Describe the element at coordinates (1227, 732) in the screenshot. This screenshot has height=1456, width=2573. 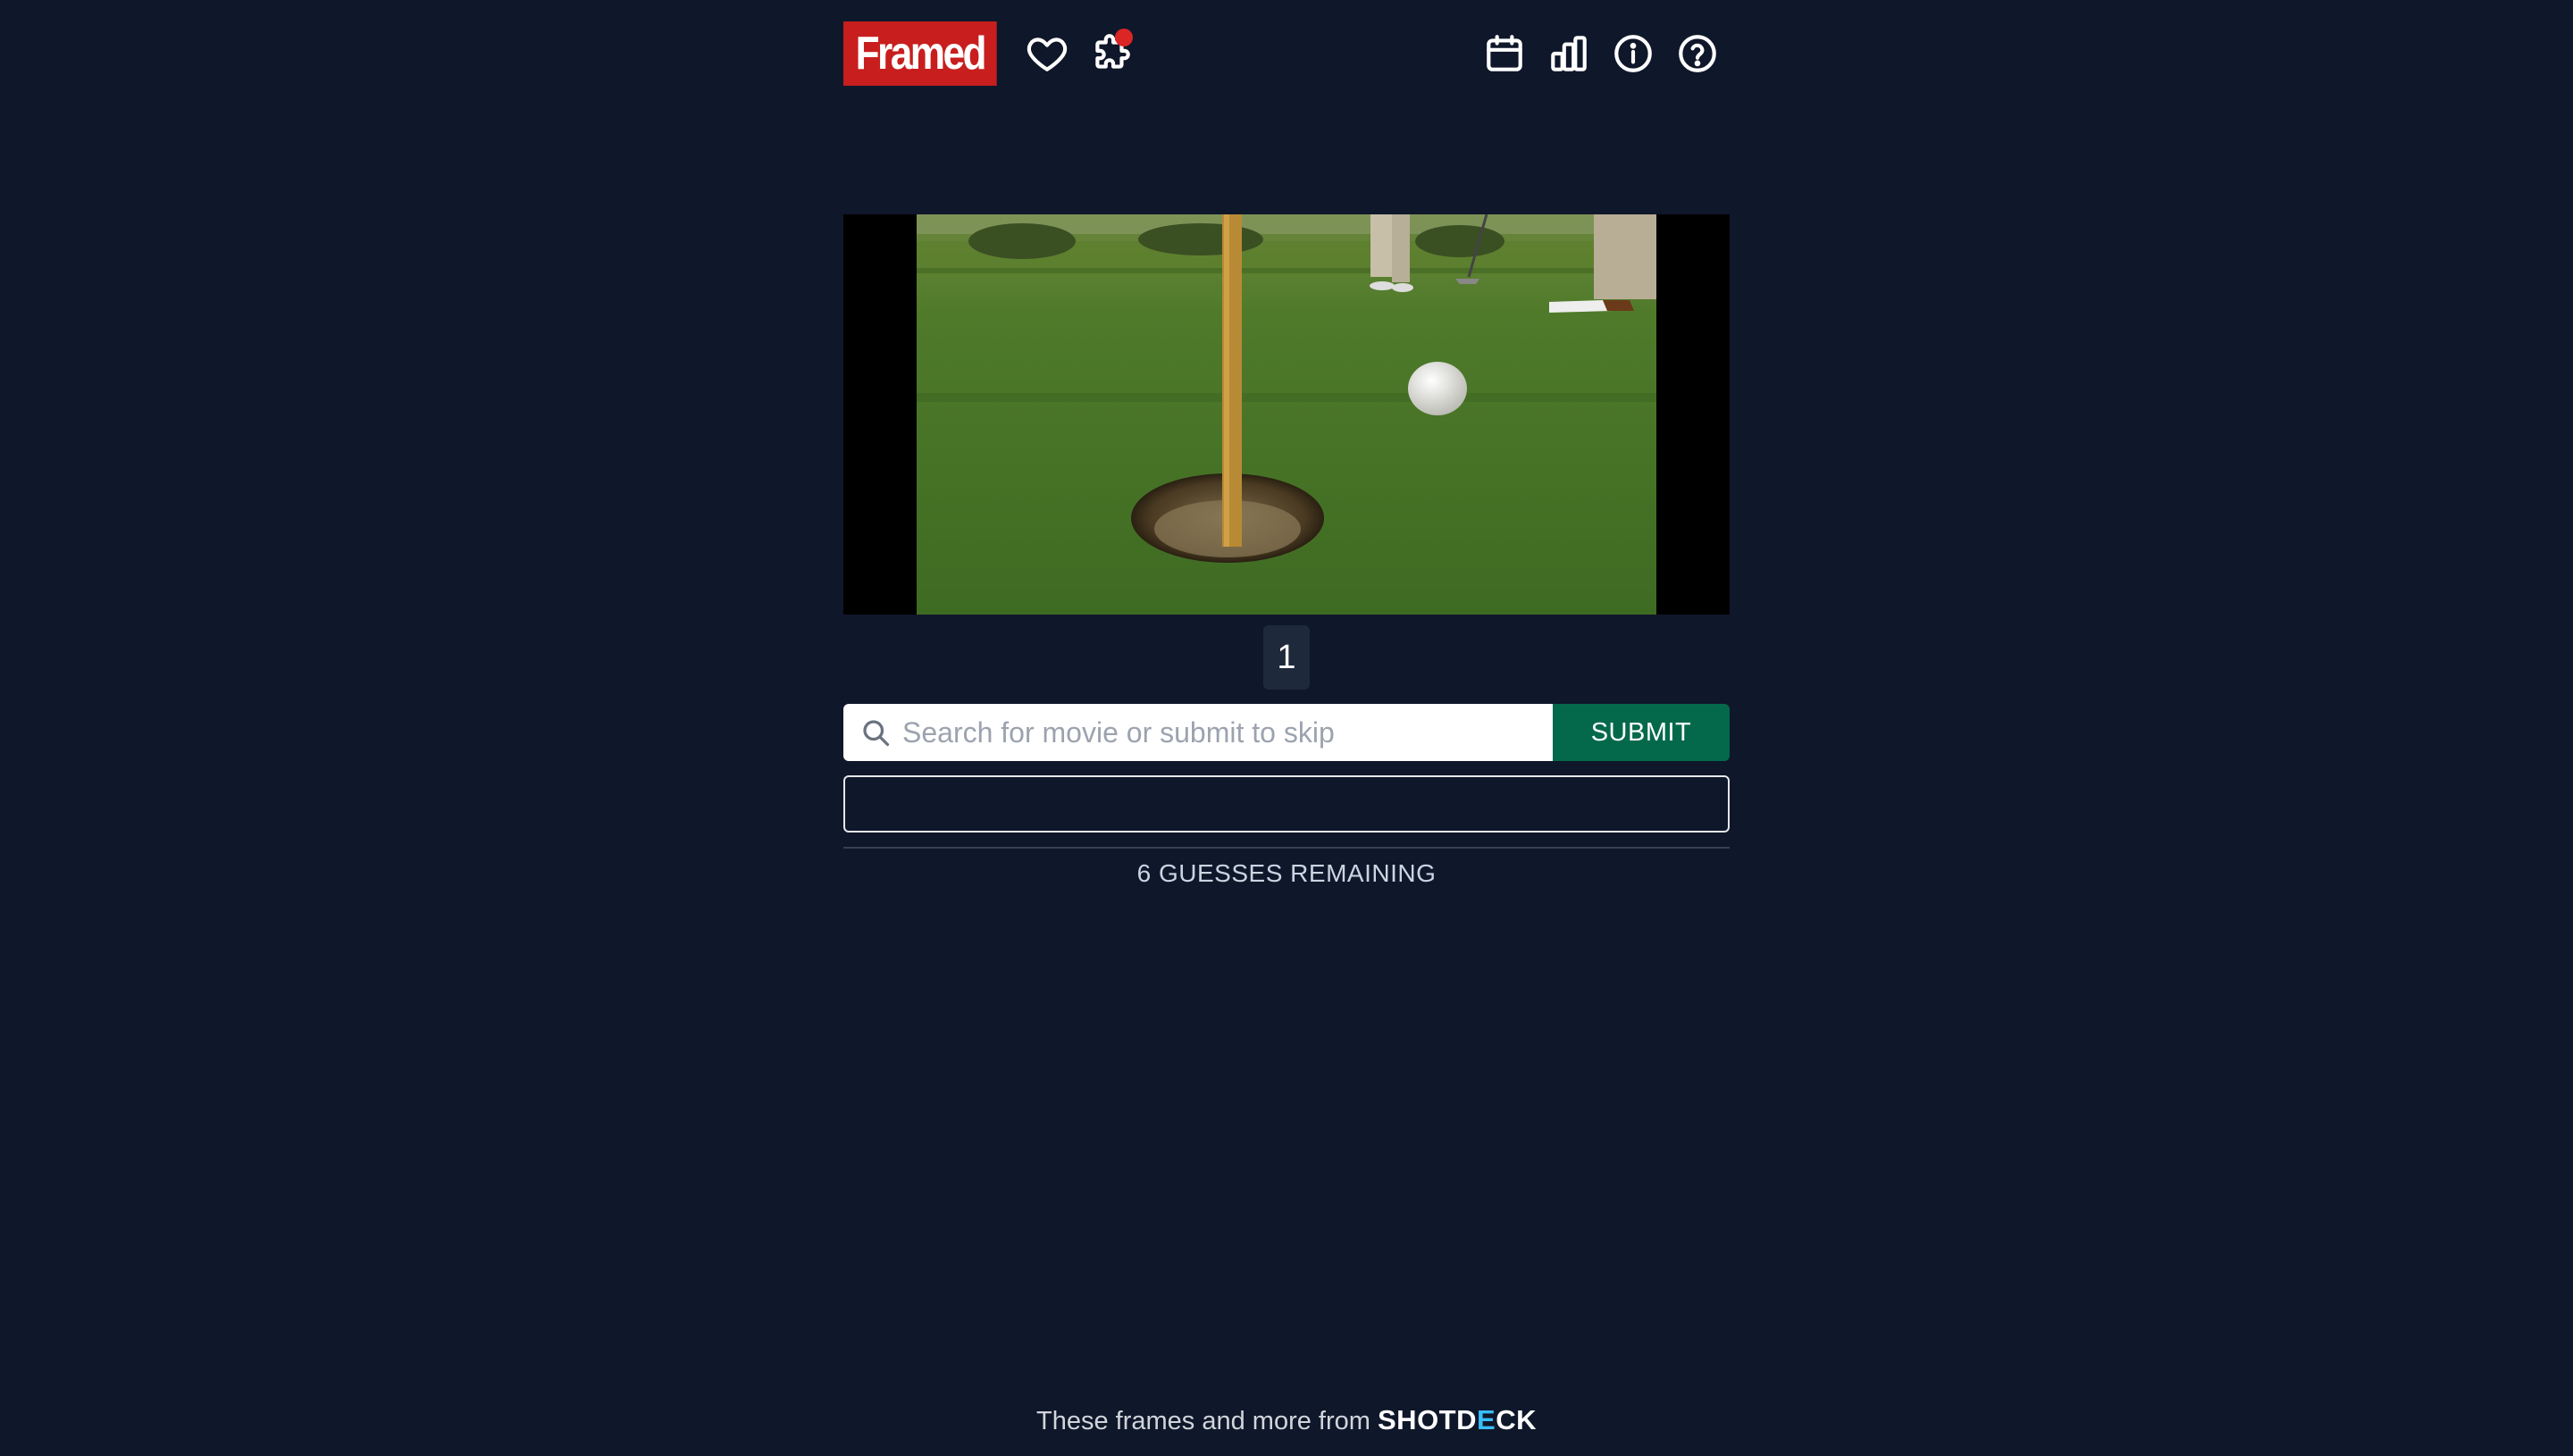
I see `search-input` at that location.